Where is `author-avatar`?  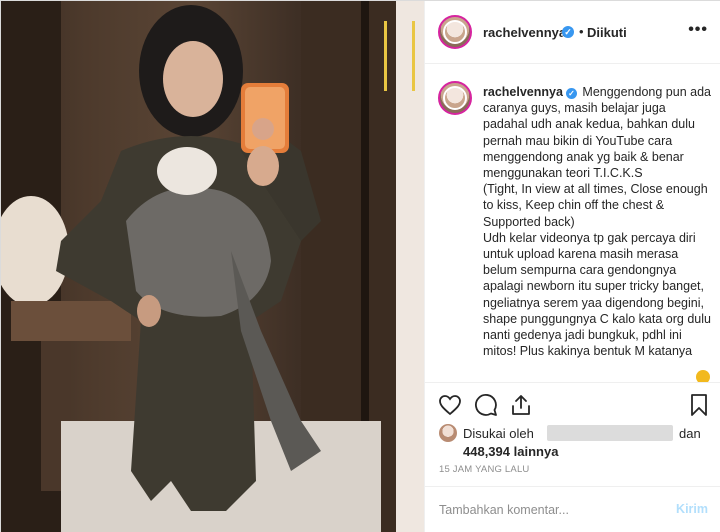 author-avatar is located at coordinates (455, 32).